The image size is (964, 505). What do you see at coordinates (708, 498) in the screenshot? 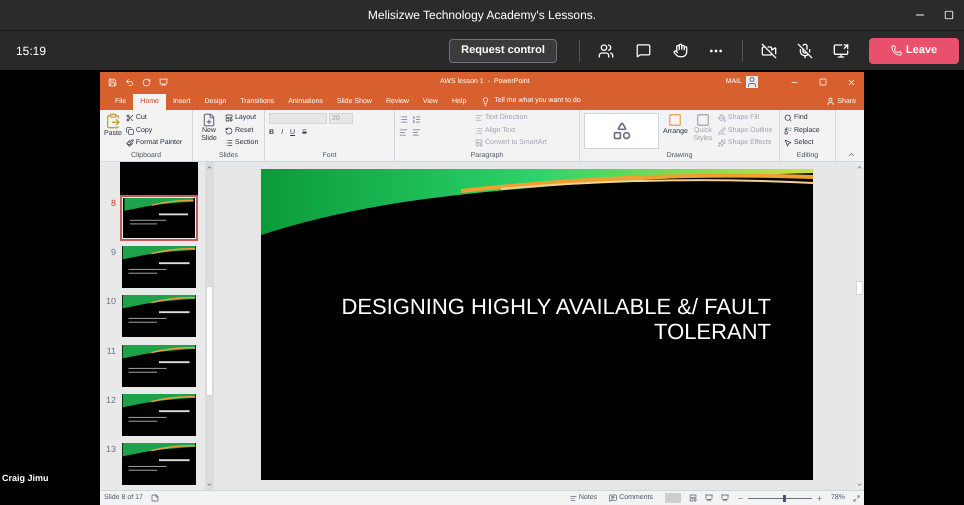
I see `reading-view-icon` at bounding box center [708, 498].